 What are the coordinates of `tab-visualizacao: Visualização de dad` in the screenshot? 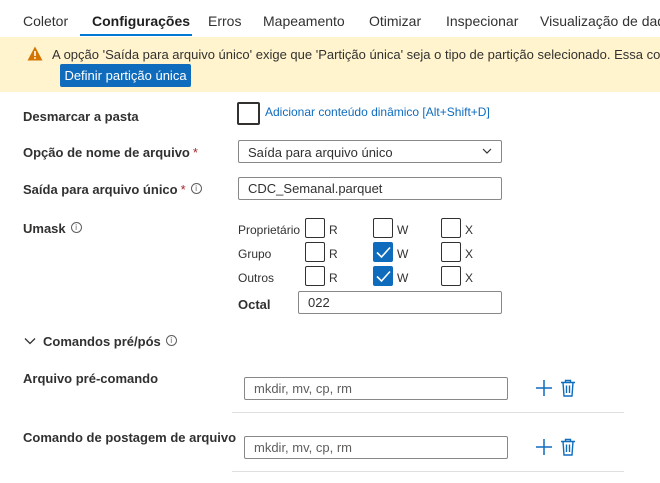 It's located at (600, 21).